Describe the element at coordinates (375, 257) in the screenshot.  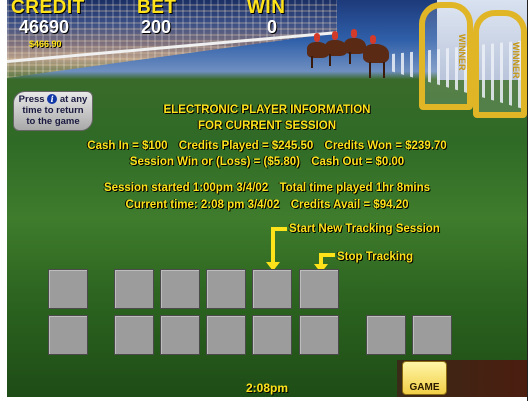
I see `stop-tracking-callout: Stop Tracking` at that location.